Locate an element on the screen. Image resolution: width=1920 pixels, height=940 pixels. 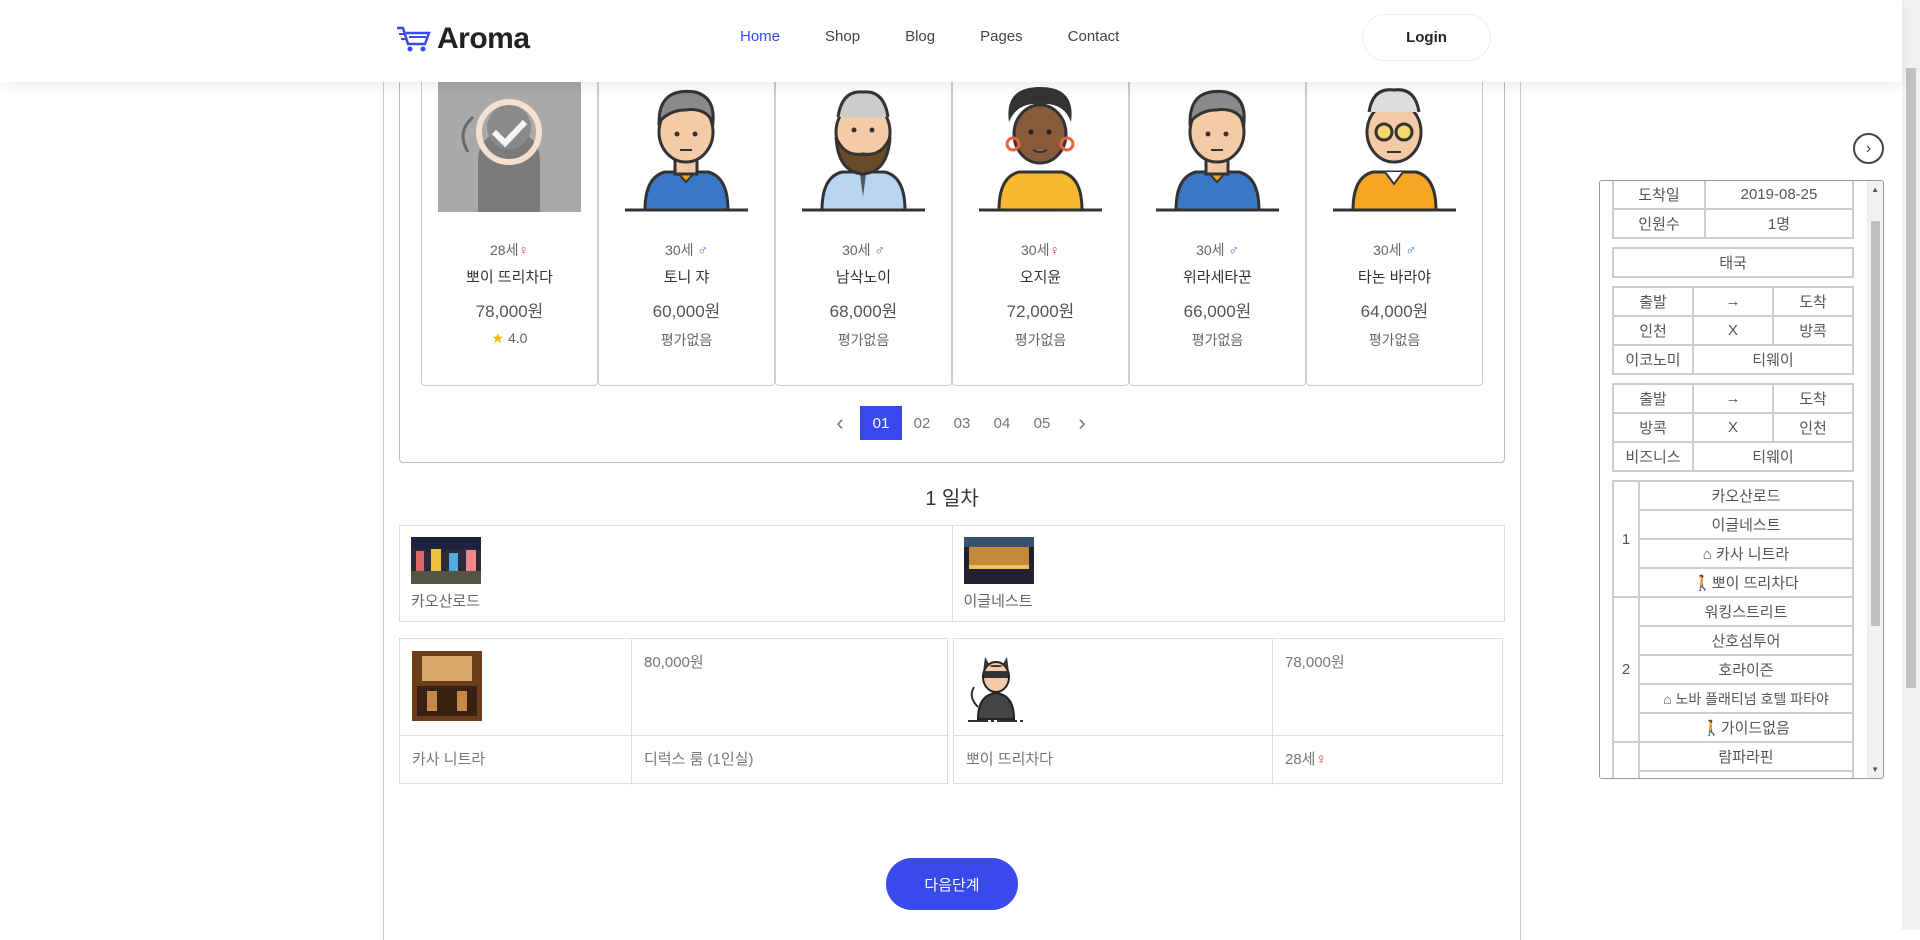
nav-home: Home is located at coordinates (760, 36).